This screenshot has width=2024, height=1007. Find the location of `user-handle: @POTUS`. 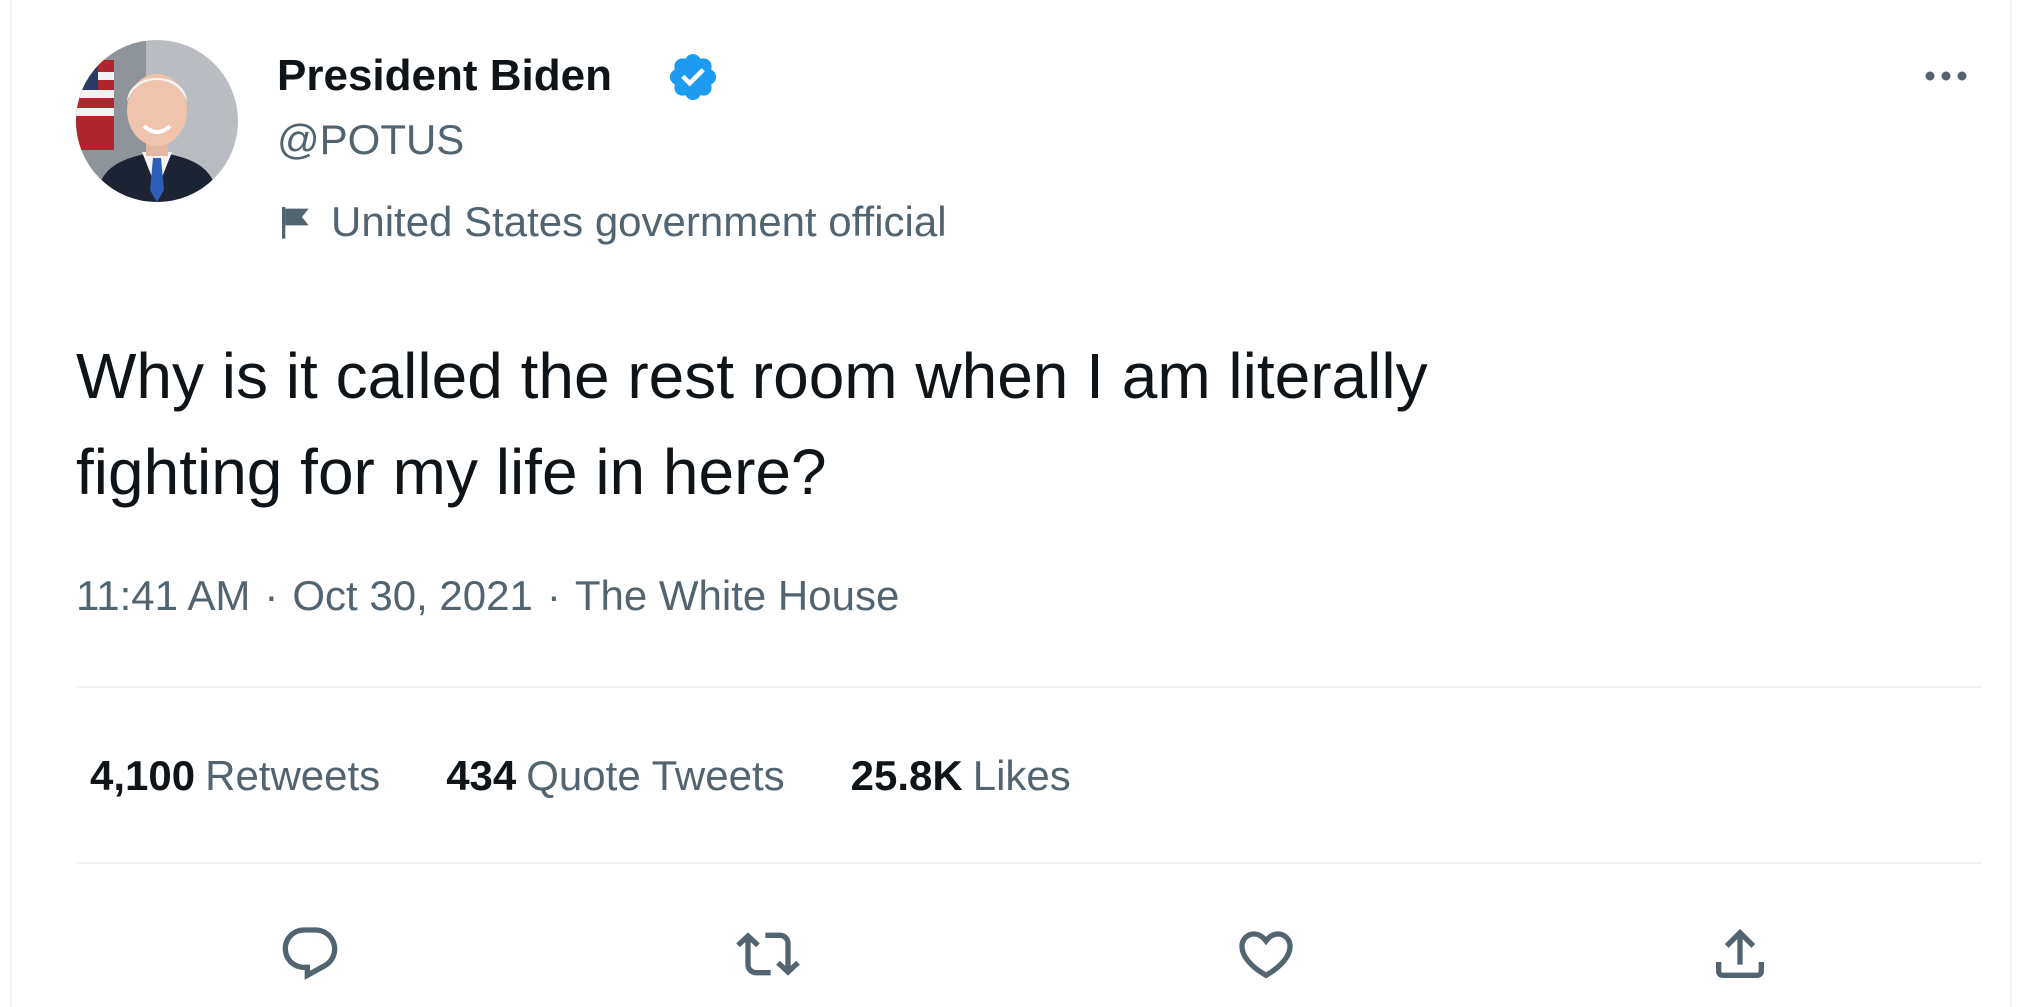

user-handle: @POTUS is located at coordinates (370, 140).